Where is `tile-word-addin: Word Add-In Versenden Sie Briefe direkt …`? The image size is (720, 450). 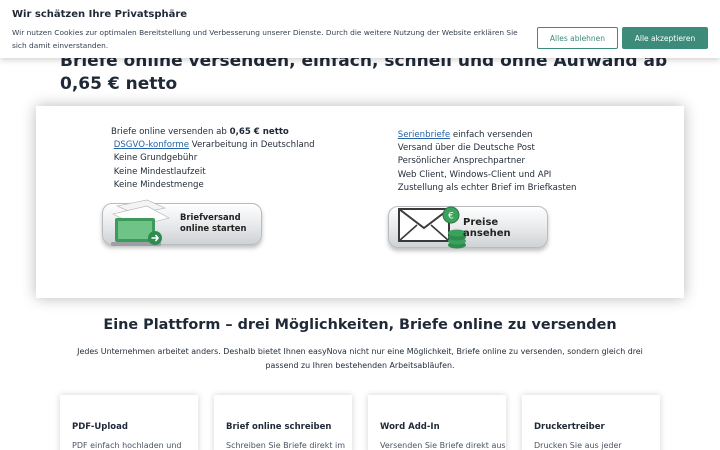 tile-word-addin: Word Add-In Versenden Sie Briefe direkt … is located at coordinates (437, 422).